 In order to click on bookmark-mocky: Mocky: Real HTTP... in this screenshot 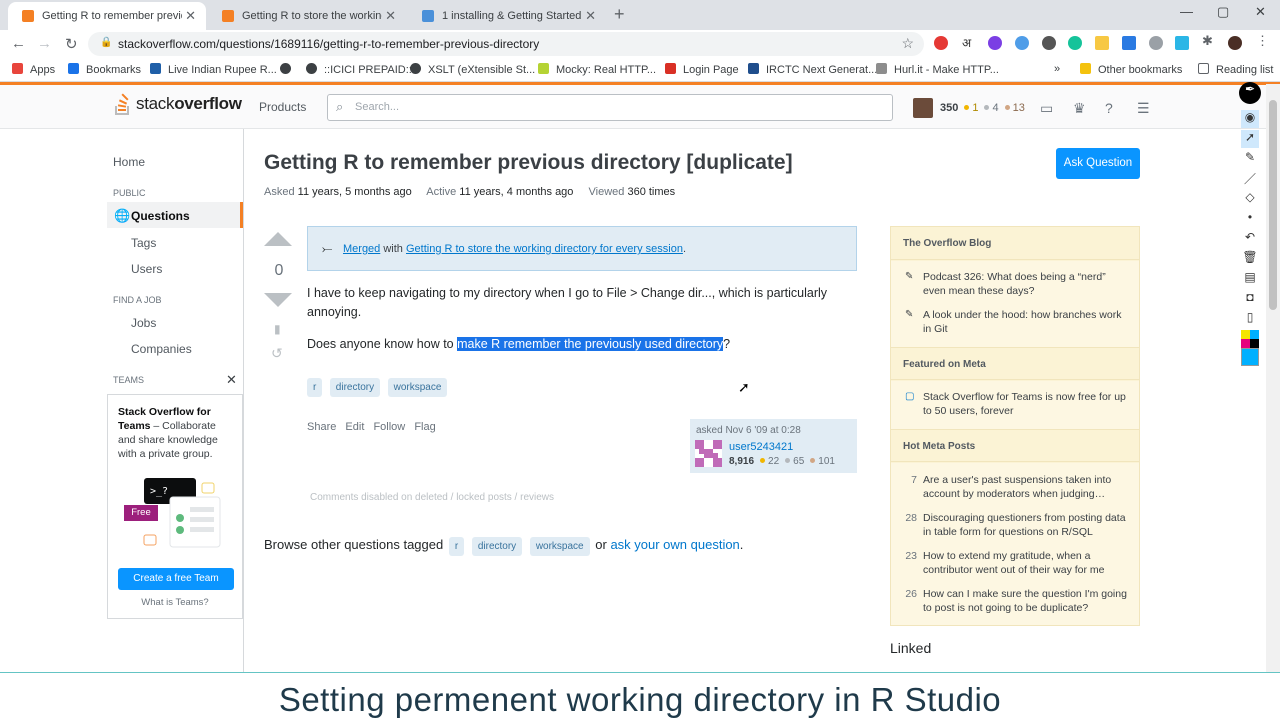, I will do `click(597, 69)`.